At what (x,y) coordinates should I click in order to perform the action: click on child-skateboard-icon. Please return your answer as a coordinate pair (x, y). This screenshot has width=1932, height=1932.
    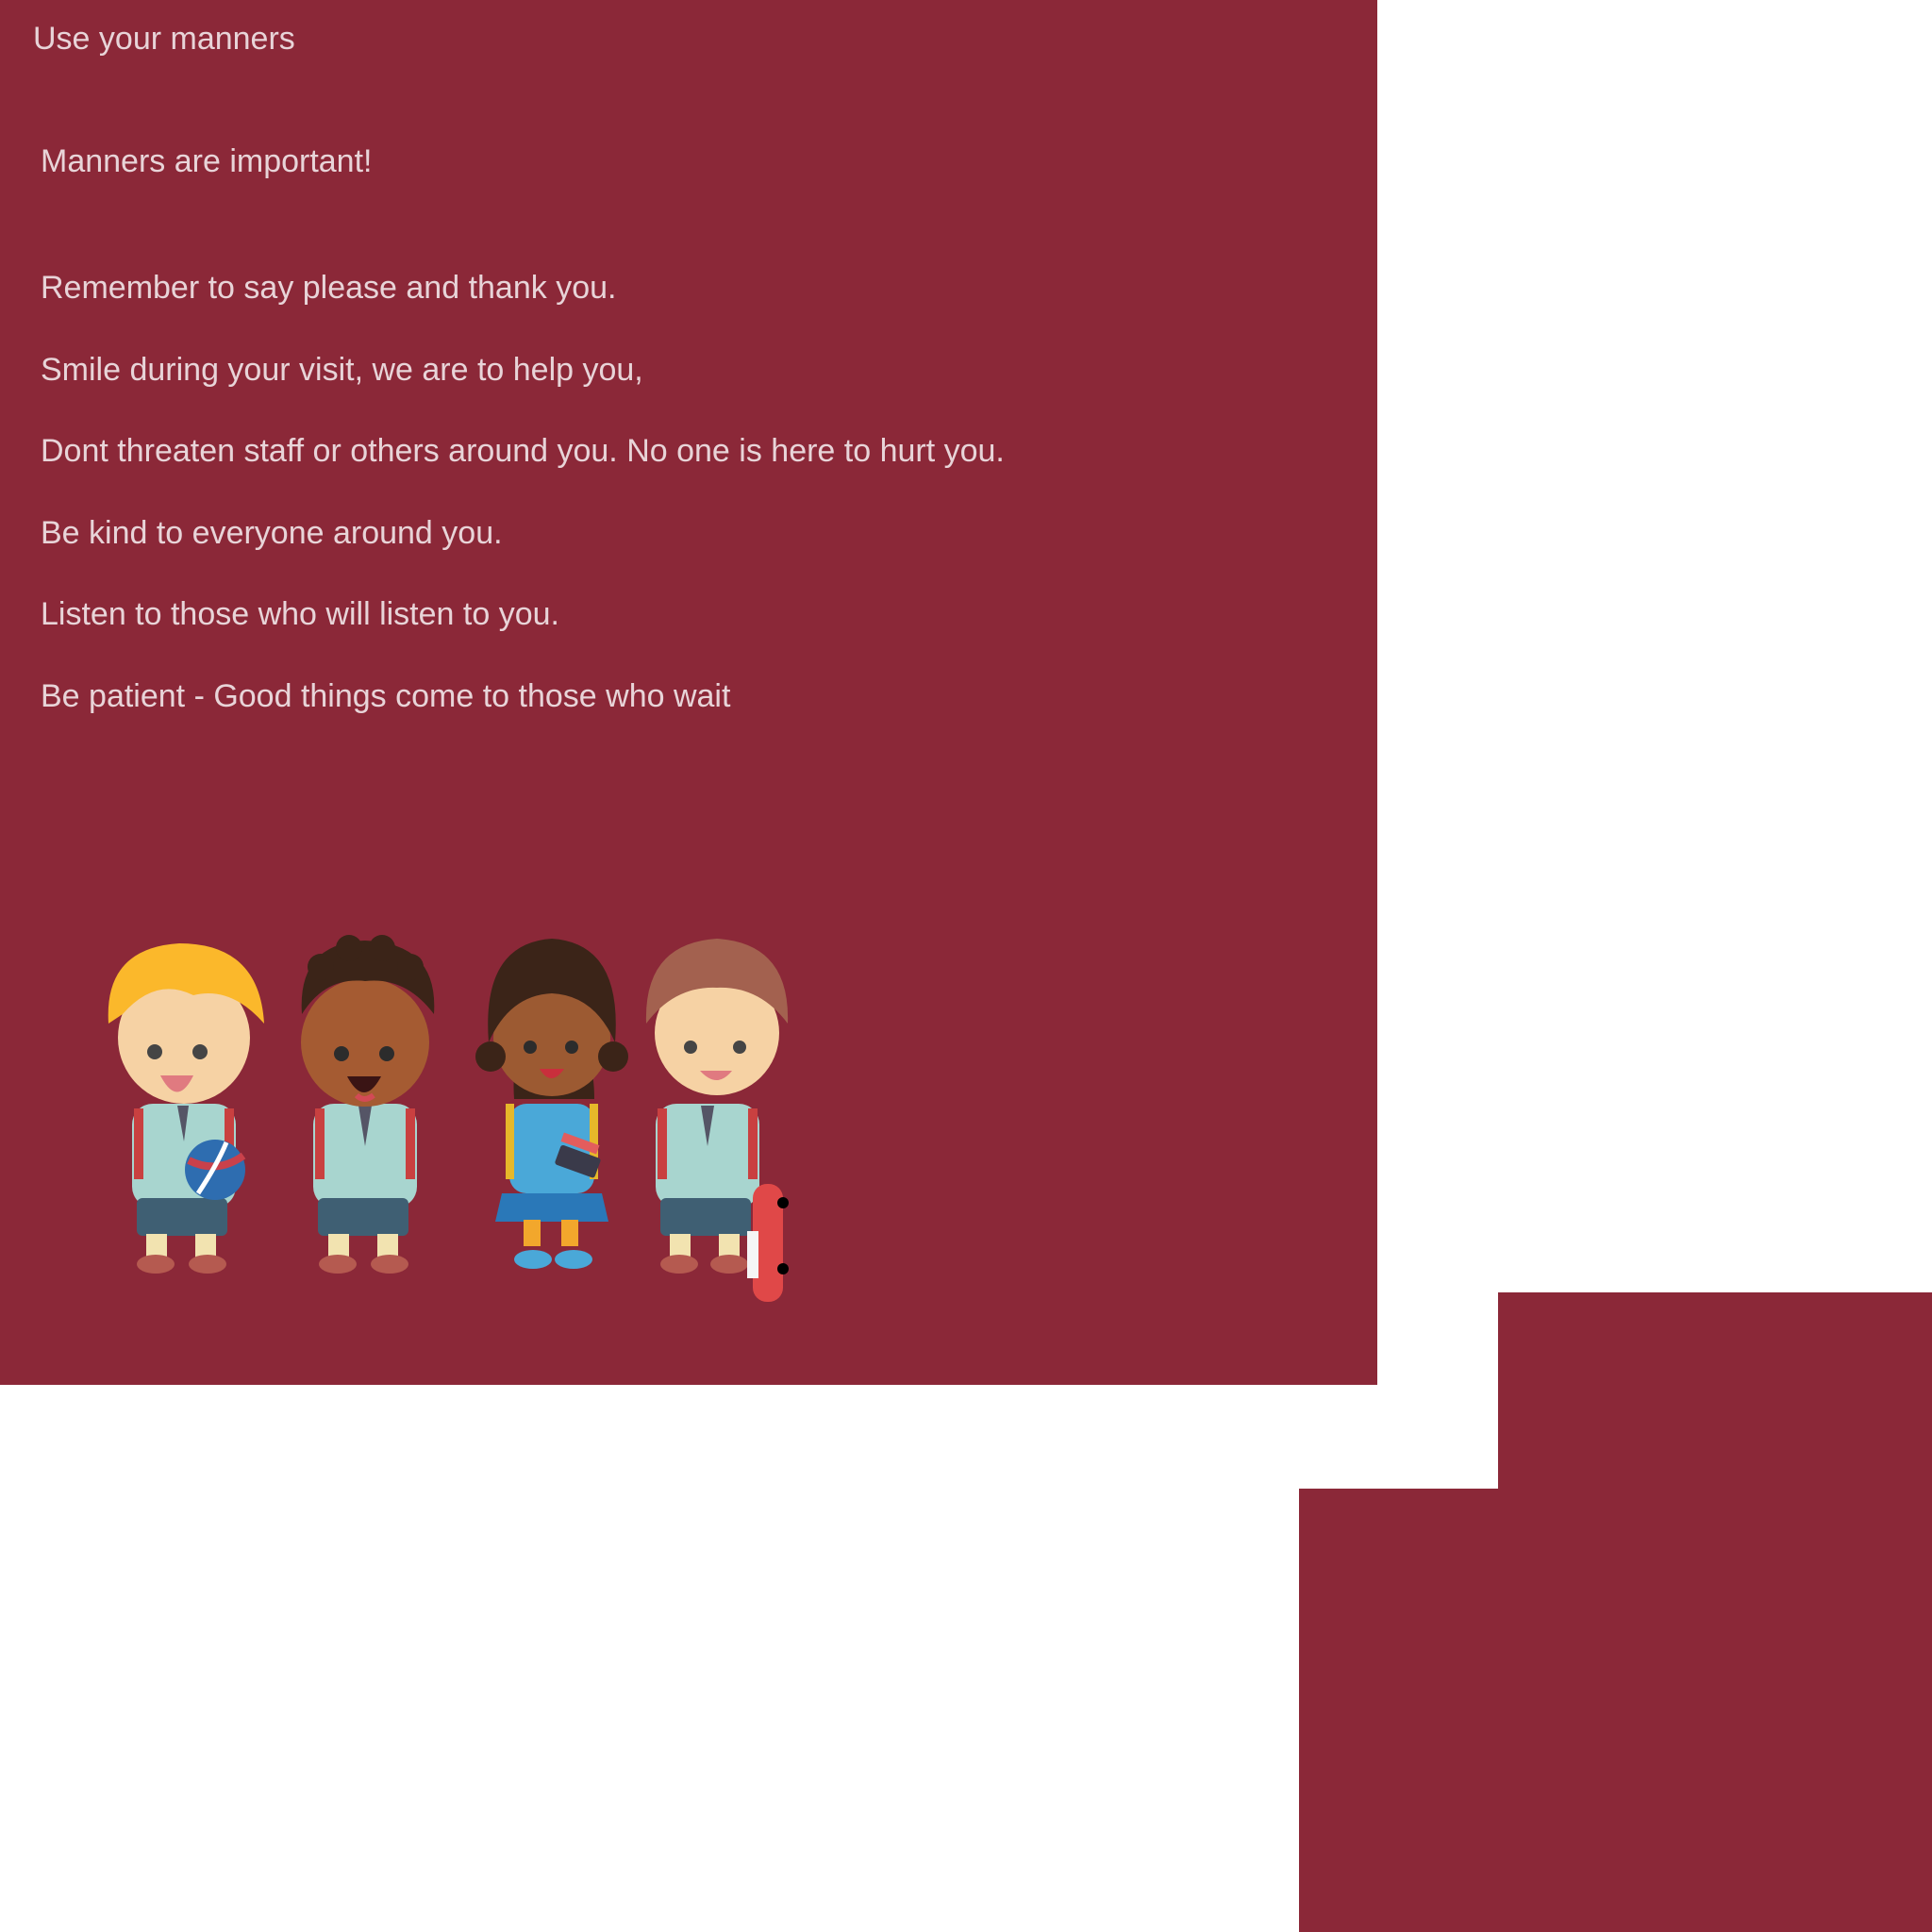
    Looking at the image, I should click on (717, 1120).